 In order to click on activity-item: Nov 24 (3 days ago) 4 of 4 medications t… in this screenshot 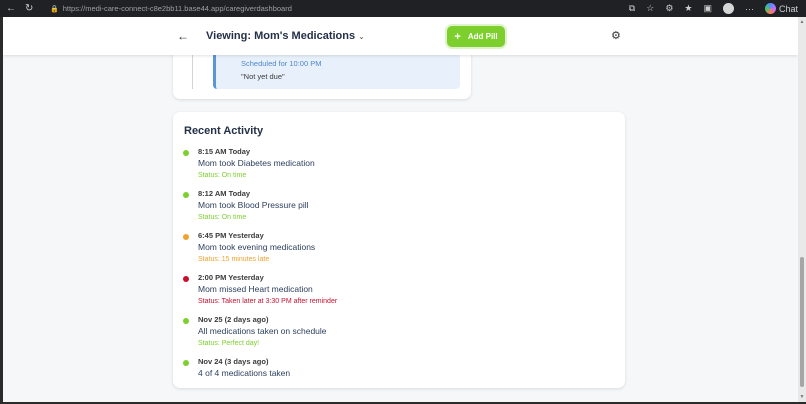, I will do `click(398, 378)`.